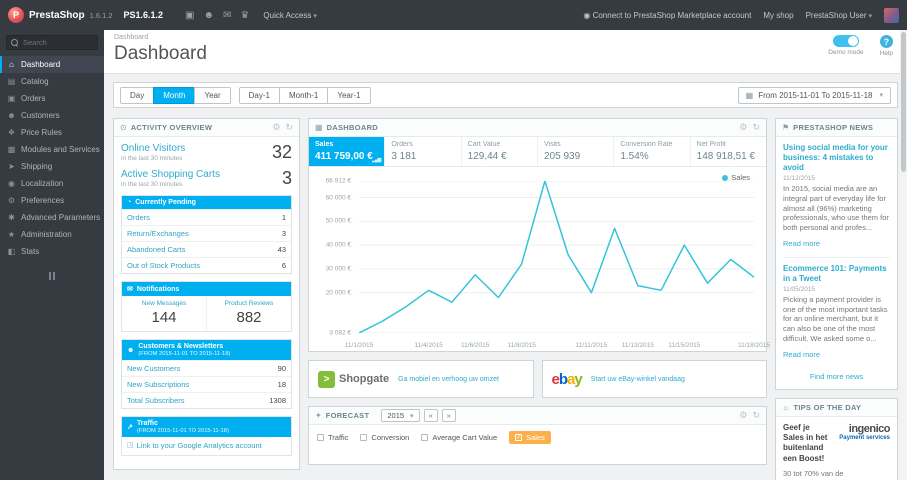 The height and width of the screenshot is (480, 907). What do you see at coordinates (864, 431) in the screenshot?
I see `ingenico-logo: ingenico Payment services` at bounding box center [864, 431].